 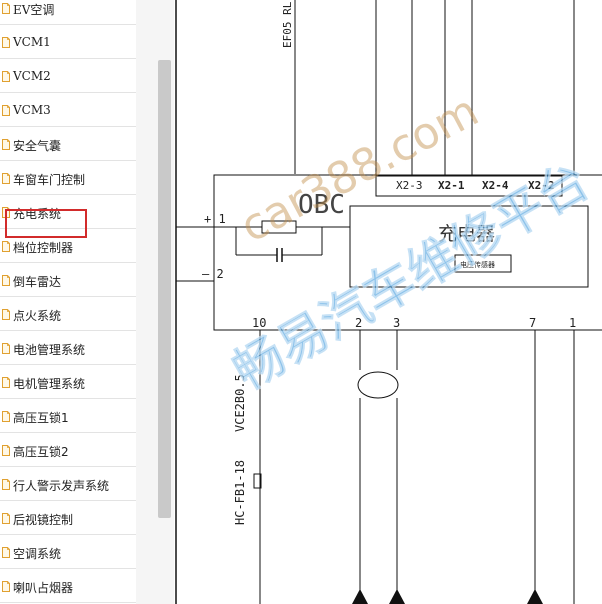 What do you see at coordinates (68, 144) in the screenshot?
I see `sidebar-item: 安全气囊` at bounding box center [68, 144].